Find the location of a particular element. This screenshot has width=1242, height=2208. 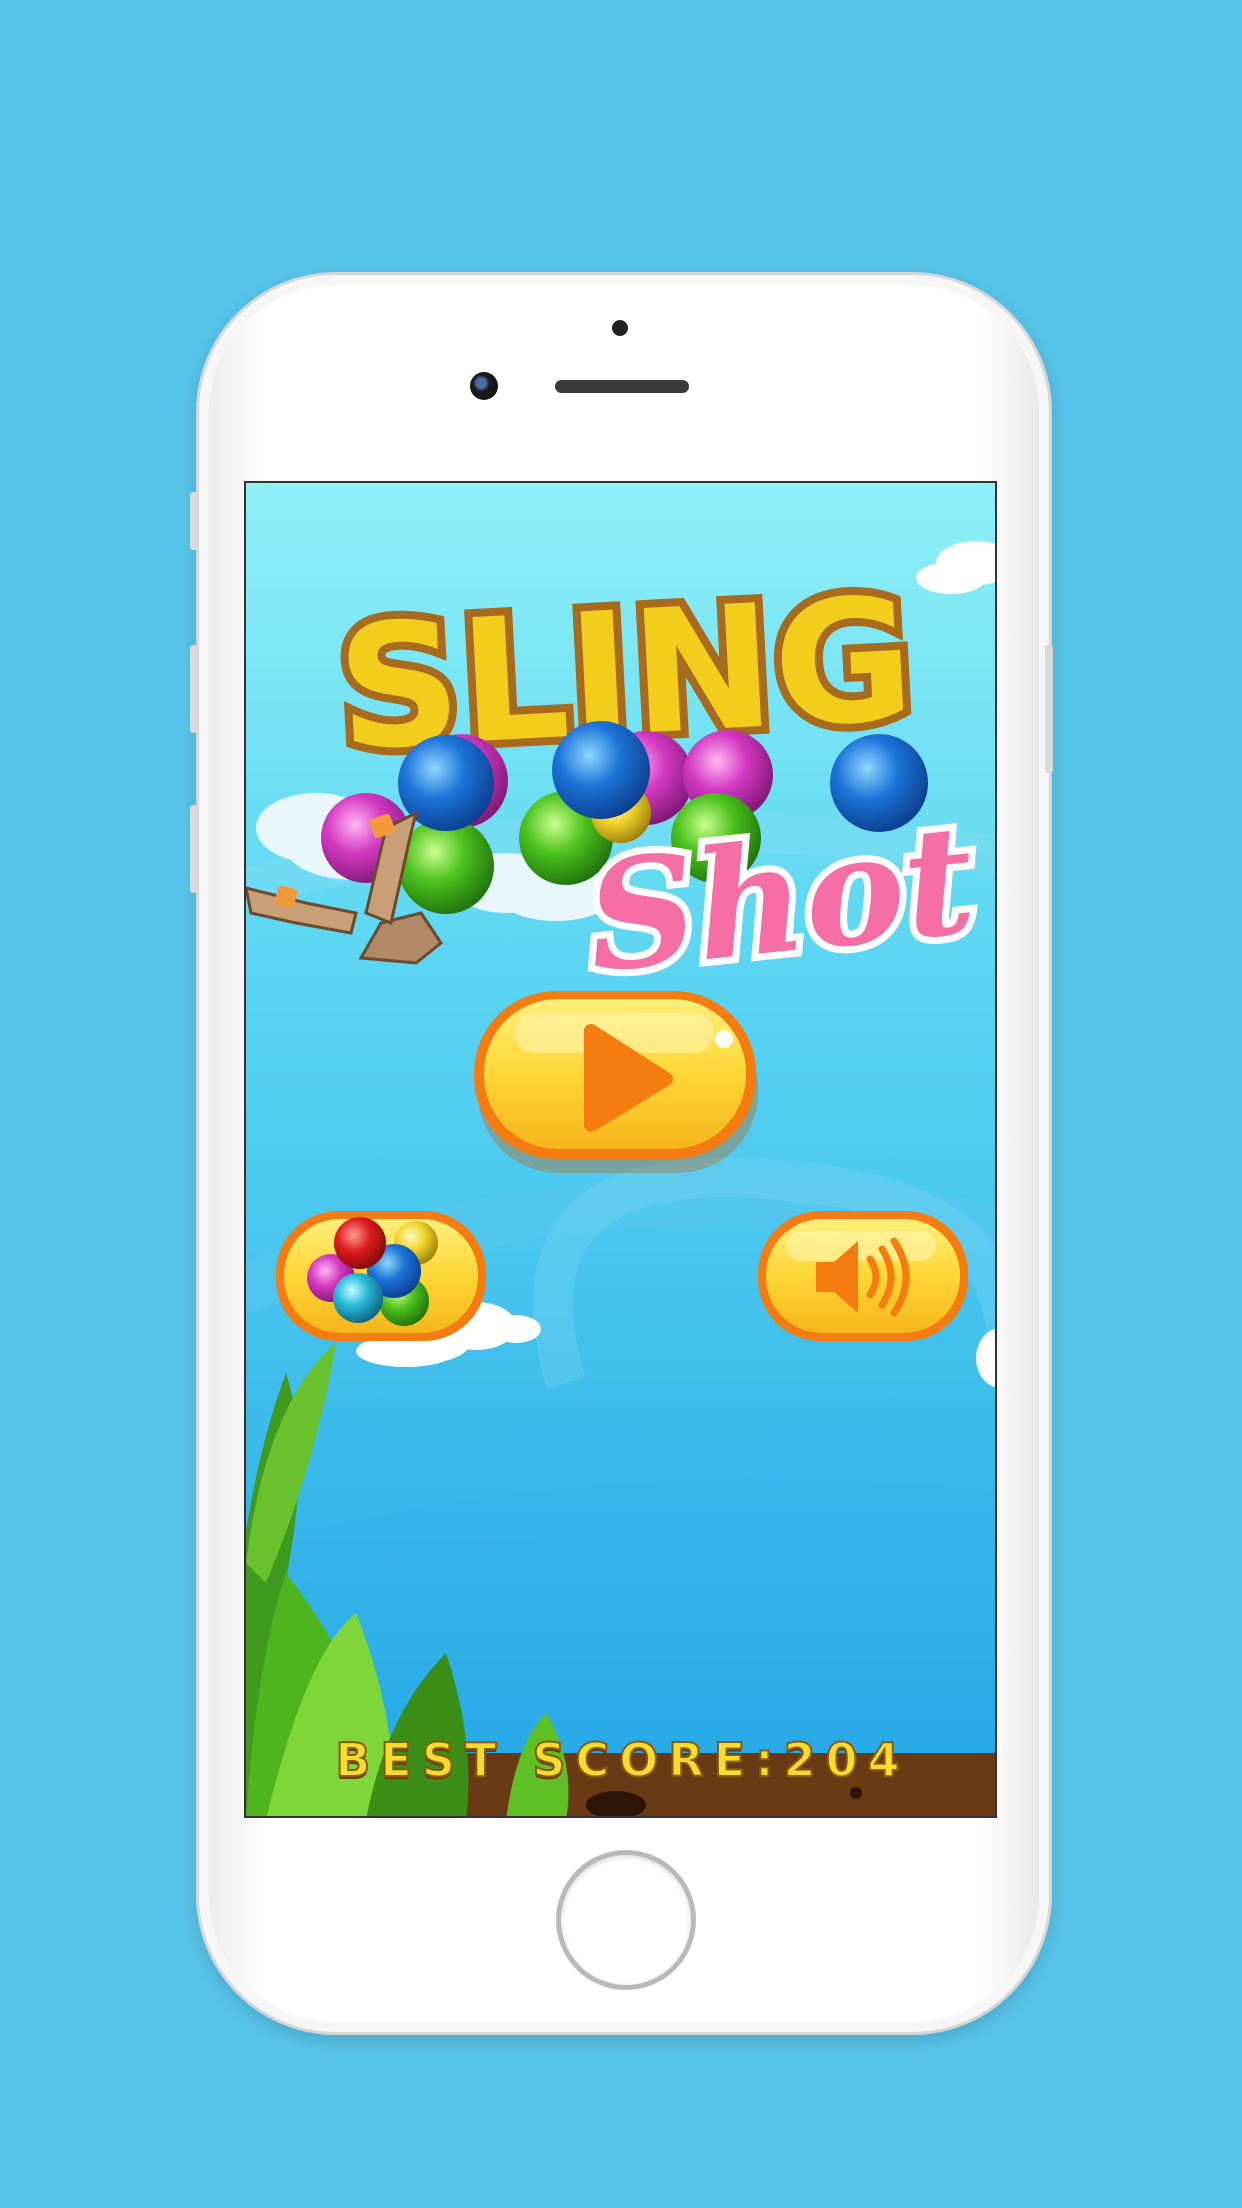

phone-volume-down is located at coordinates (194, 849).